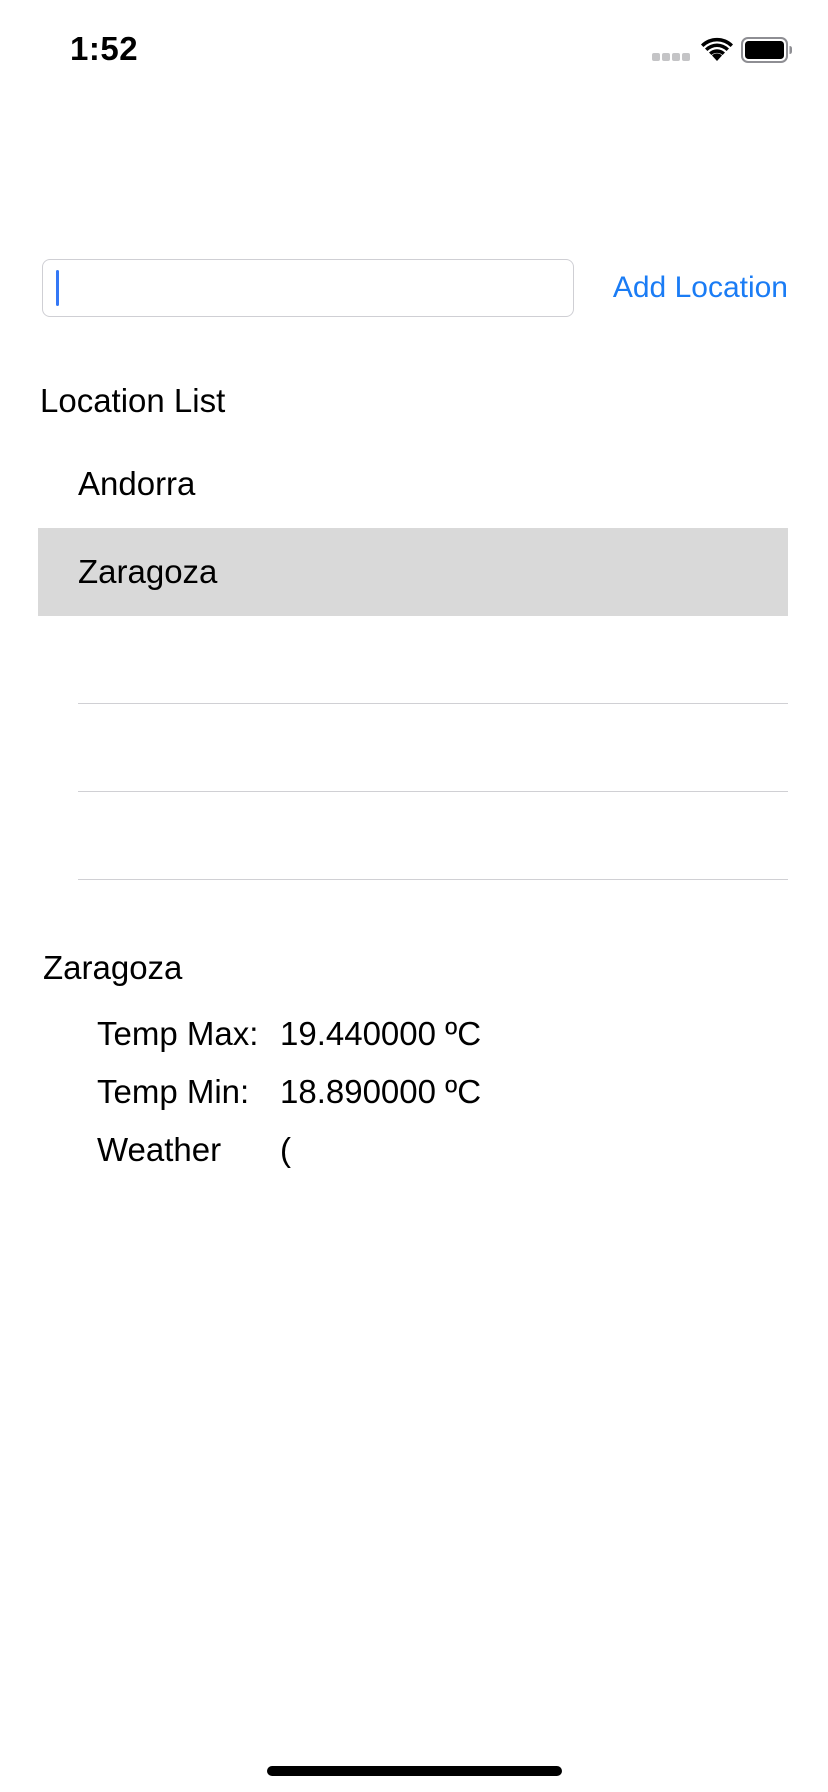 The height and width of the screenshot is (1792, 828). What do you see at coordinates (159, 1149) in the screenshot?
I see `weather-label: Weather` at bounding box center [159, 1149].